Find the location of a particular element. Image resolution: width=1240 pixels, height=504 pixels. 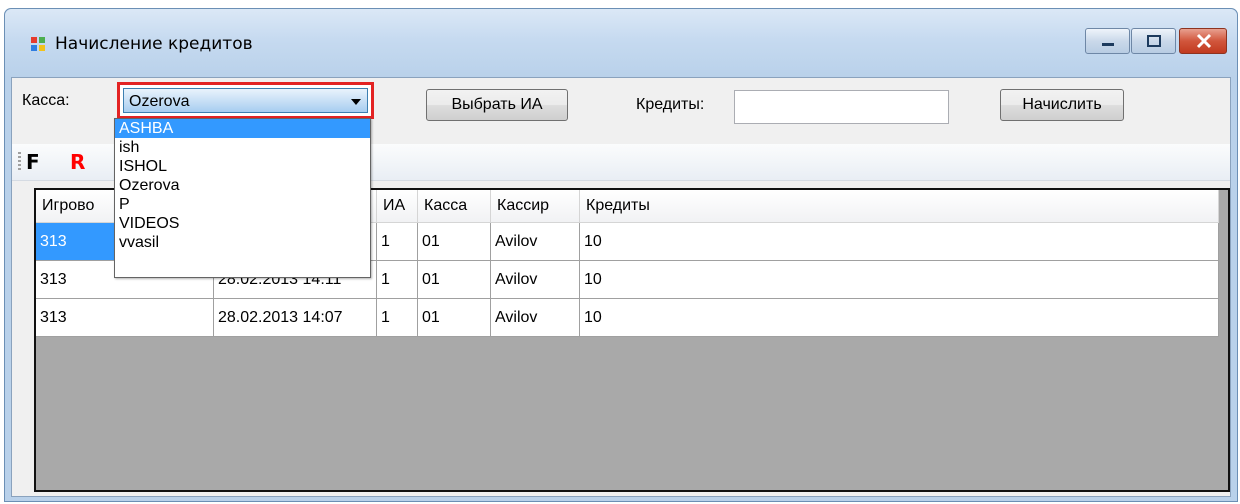

select-ia-button: Выбрать ИА is located at coordinates (497, 105).